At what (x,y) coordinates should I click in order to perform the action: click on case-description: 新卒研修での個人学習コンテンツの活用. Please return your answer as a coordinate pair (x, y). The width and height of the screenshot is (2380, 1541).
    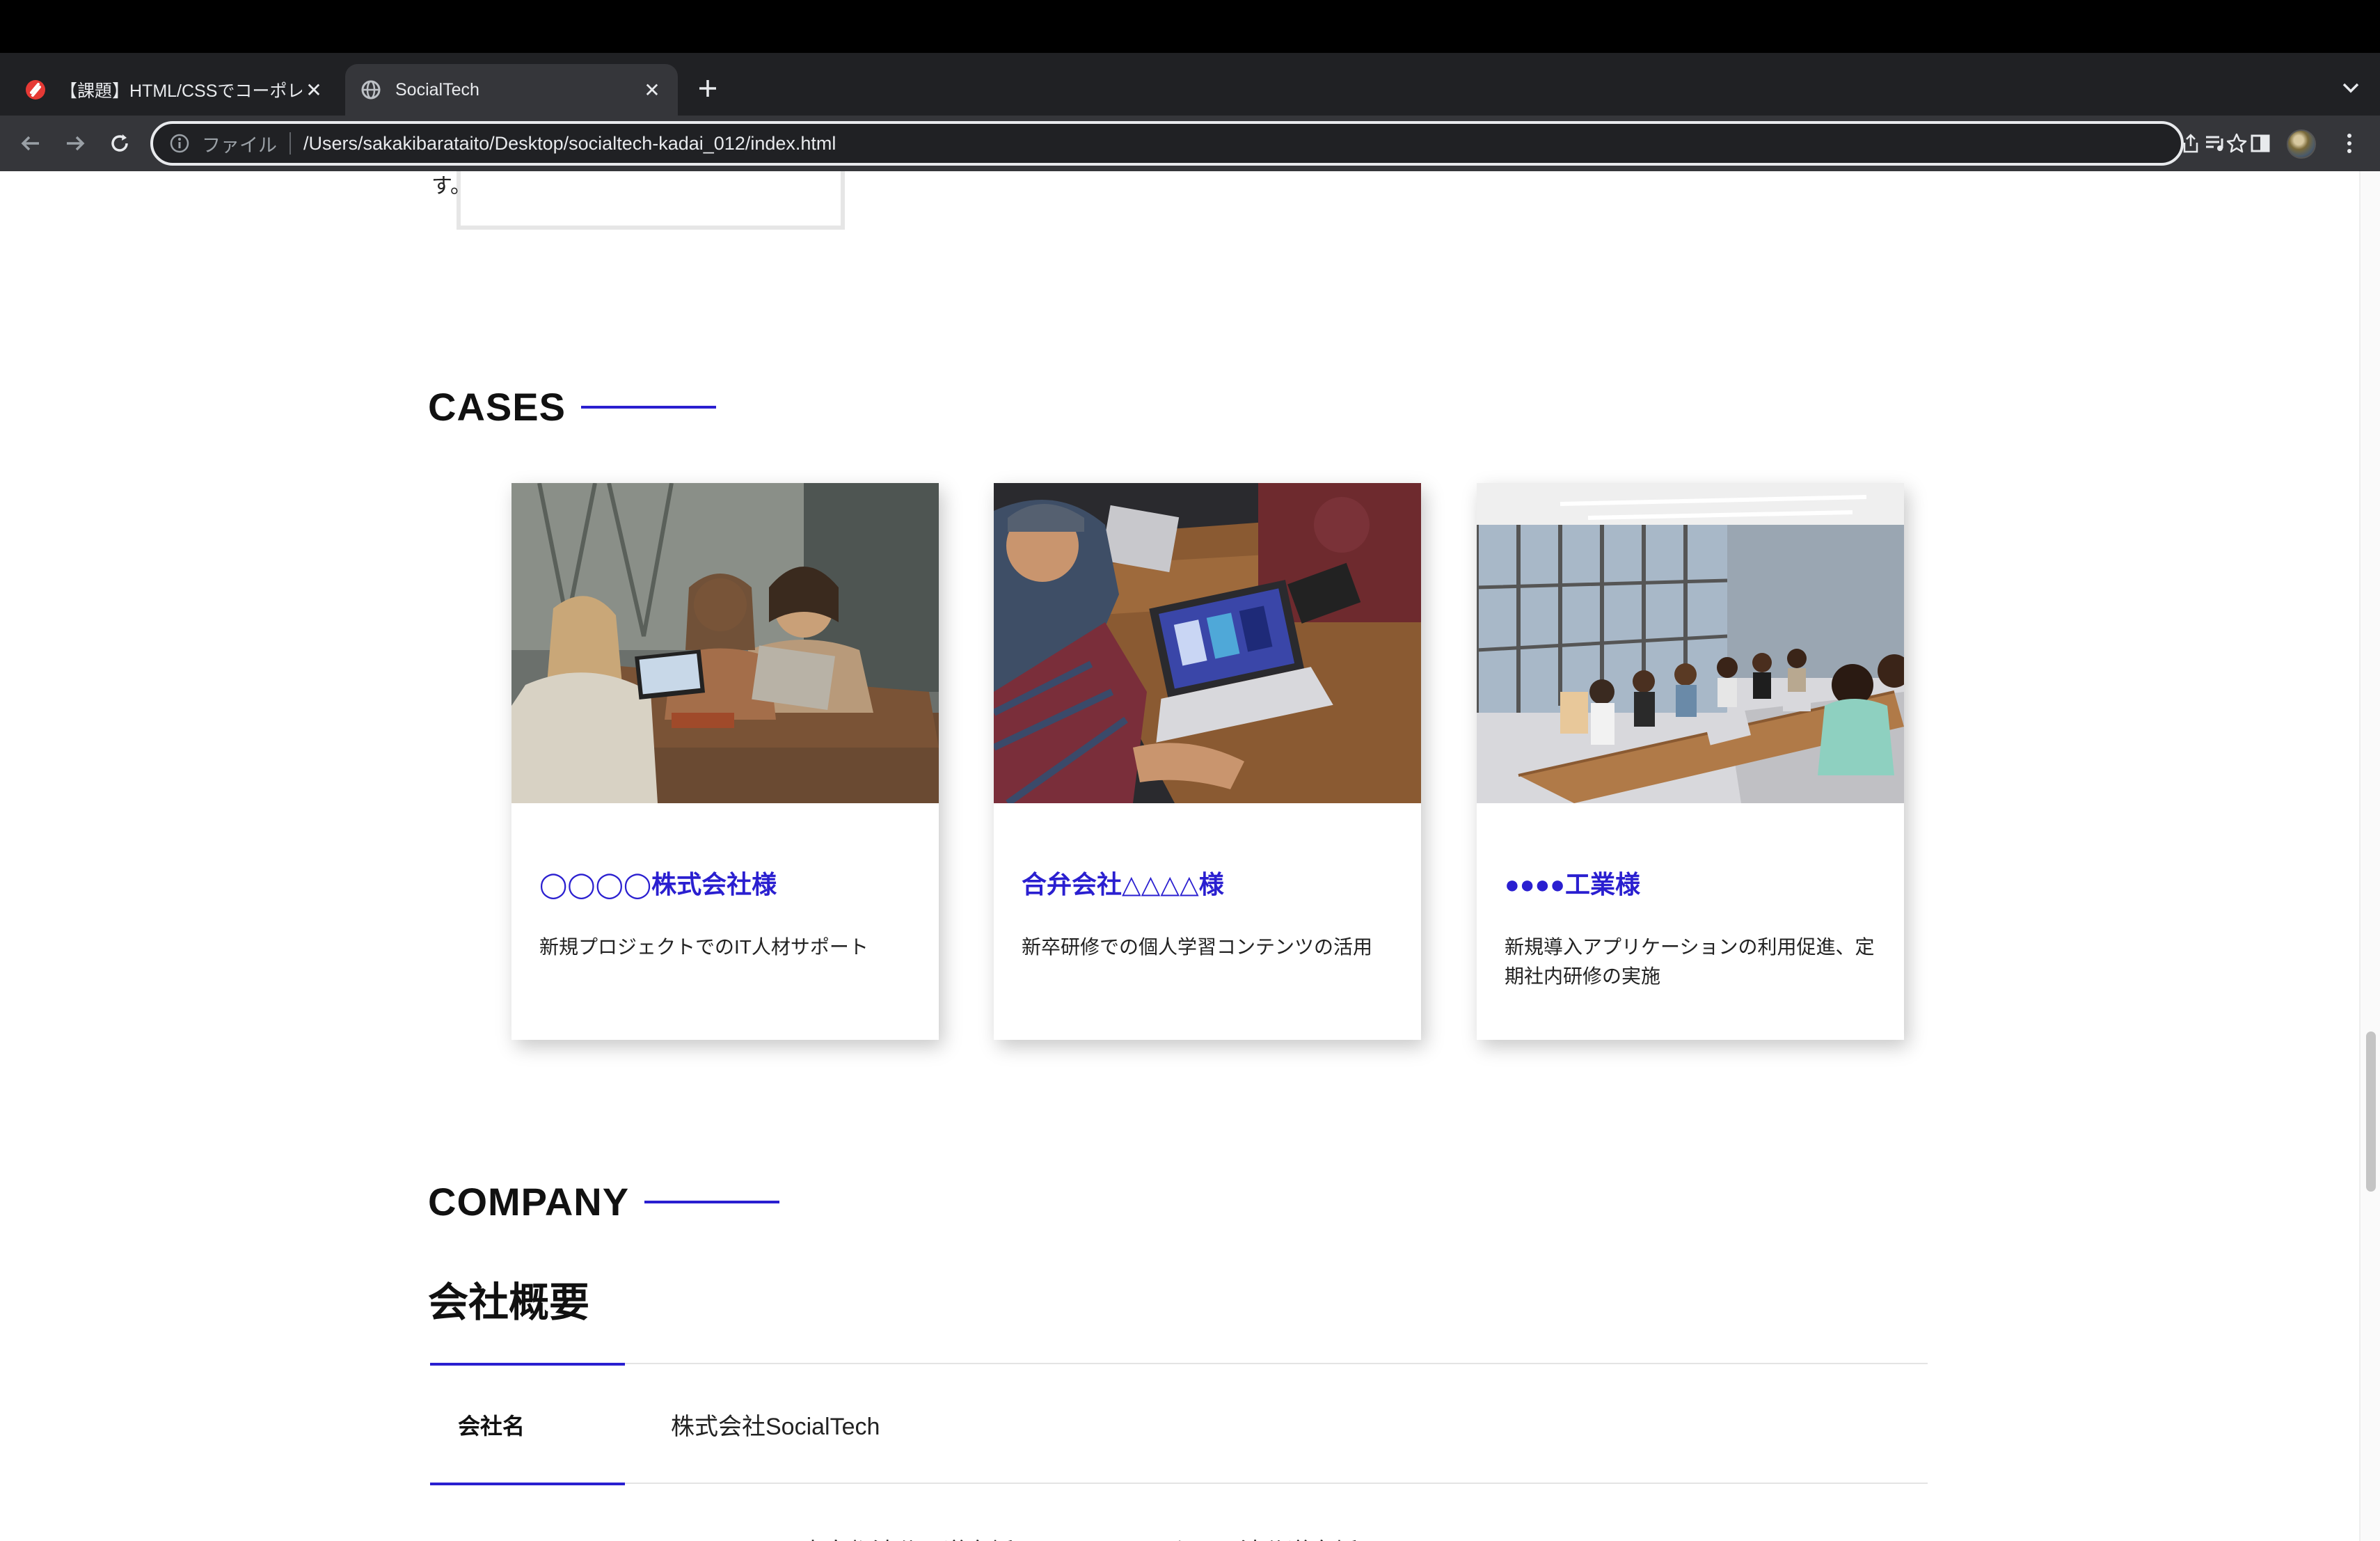
    Looking at the image, I should click on (1197, 947).